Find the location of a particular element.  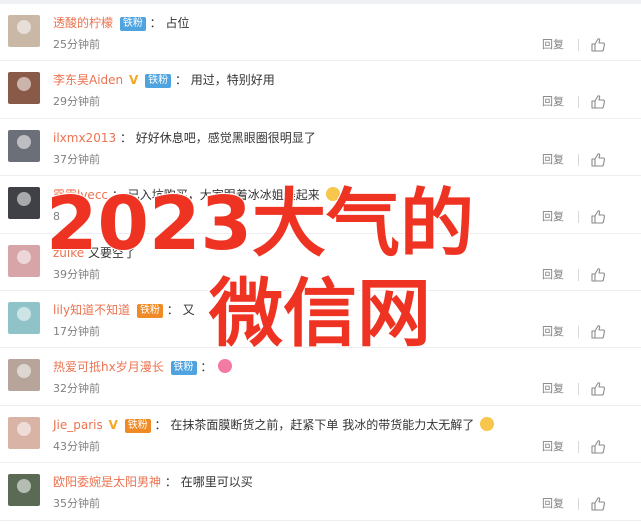

comment-item: 欧阳委婉是太阳男神 ： 在哪里可以买 35分钟前 回复 is located at coordinates (320, 492).